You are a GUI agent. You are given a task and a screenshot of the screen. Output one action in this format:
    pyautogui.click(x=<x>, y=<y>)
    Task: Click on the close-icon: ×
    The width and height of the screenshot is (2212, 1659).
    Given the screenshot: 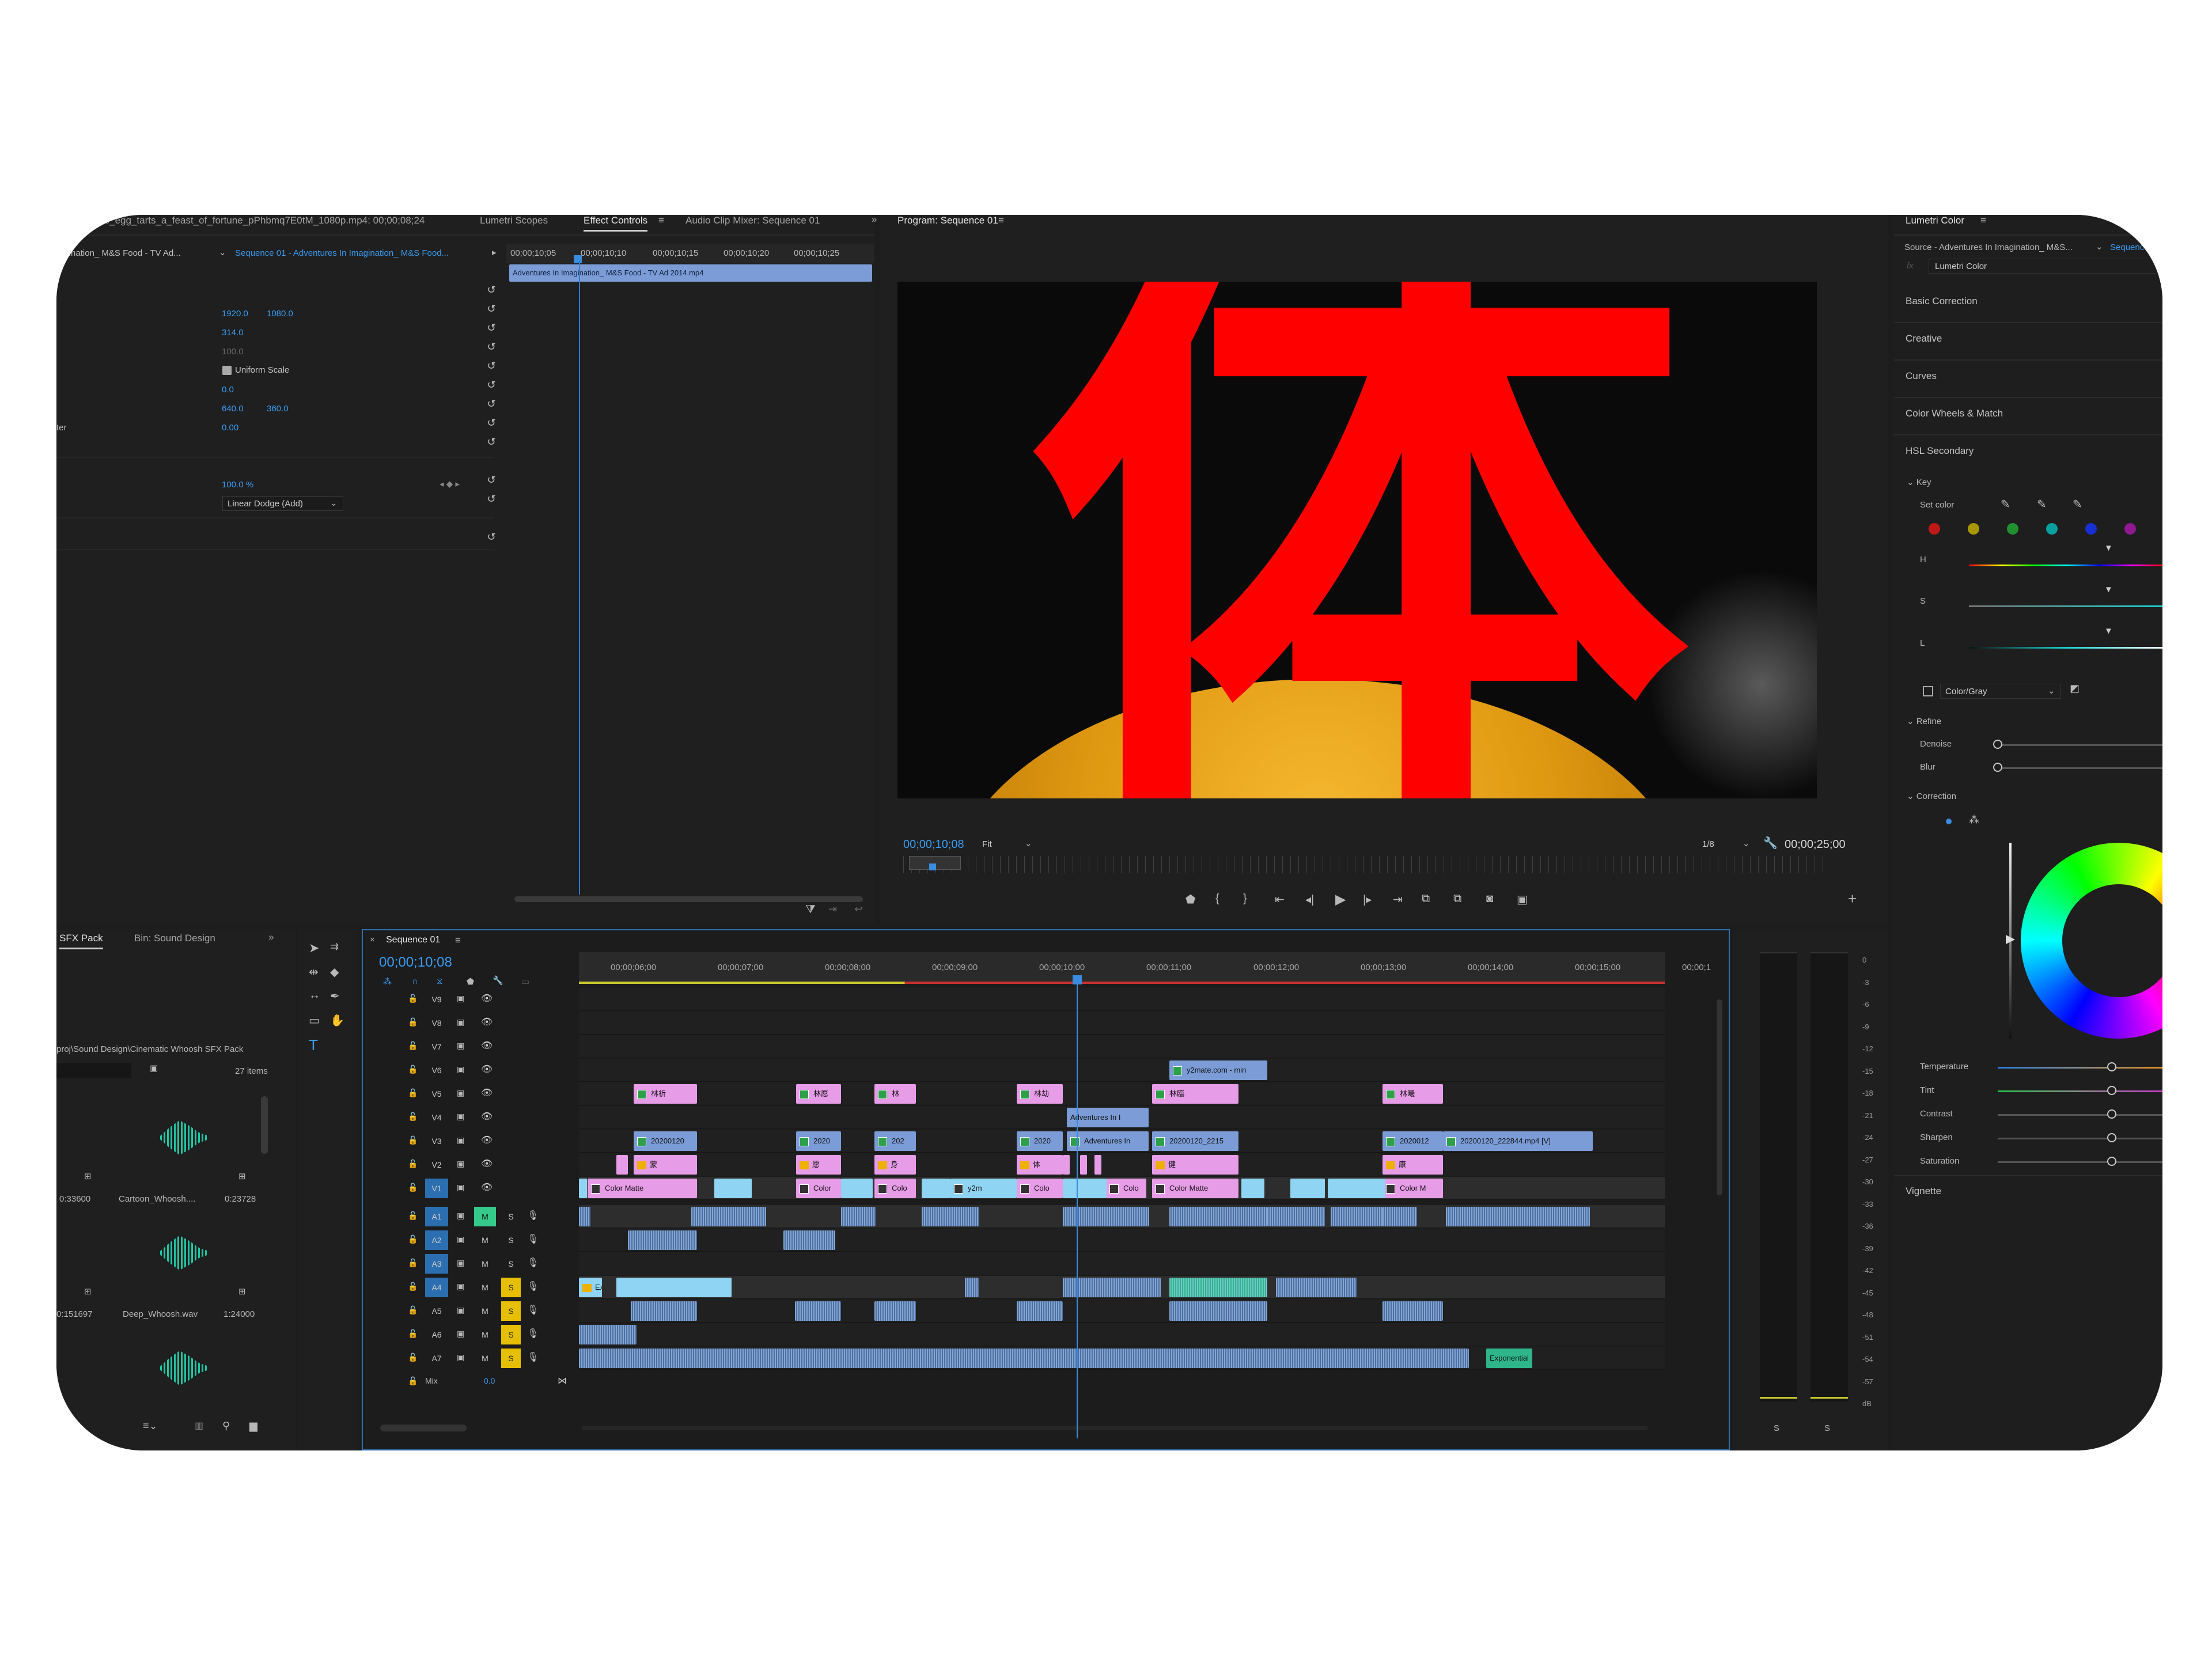 What is the action you would take?
    pyautogui.click(x=372, y=940)
    